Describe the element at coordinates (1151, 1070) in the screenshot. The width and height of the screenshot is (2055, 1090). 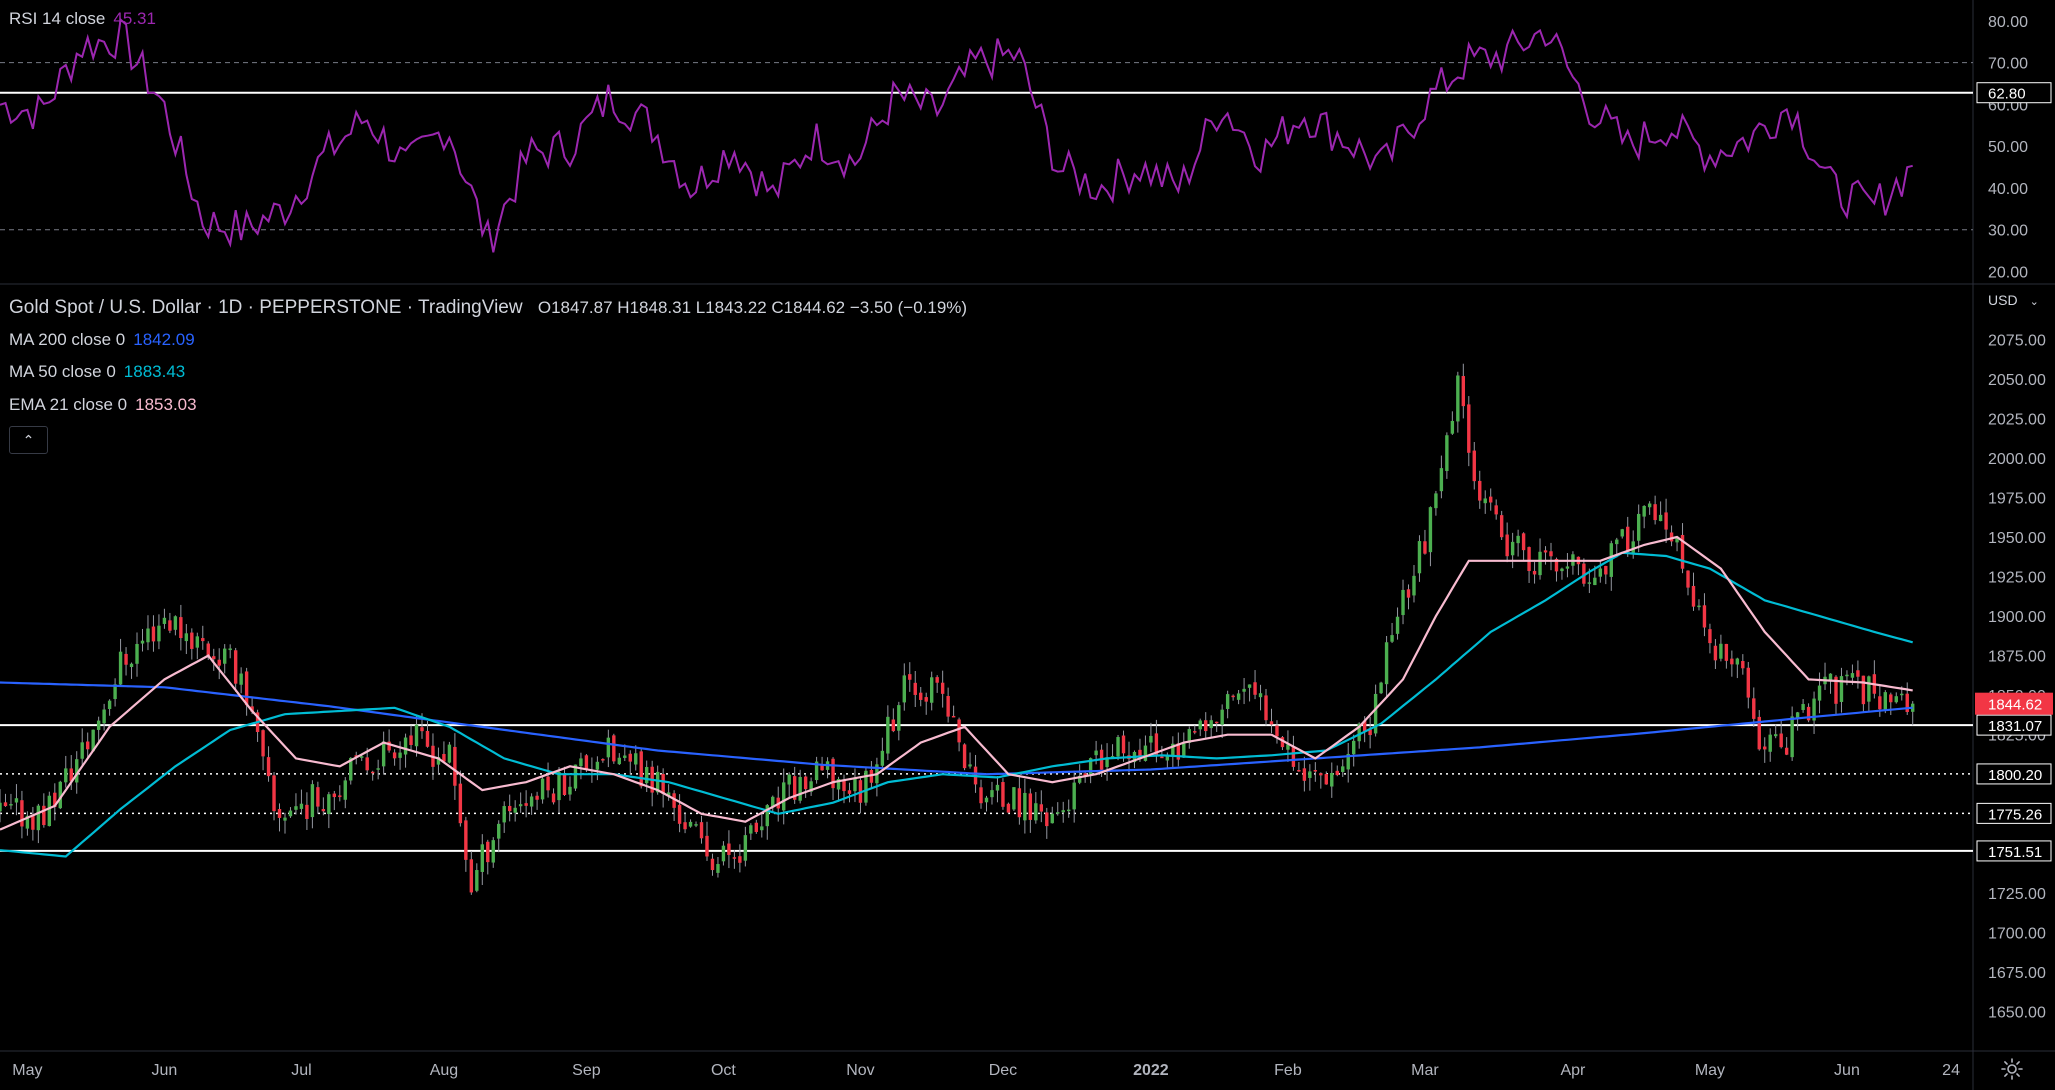
I see `time-tick-label: 2022` at that location.